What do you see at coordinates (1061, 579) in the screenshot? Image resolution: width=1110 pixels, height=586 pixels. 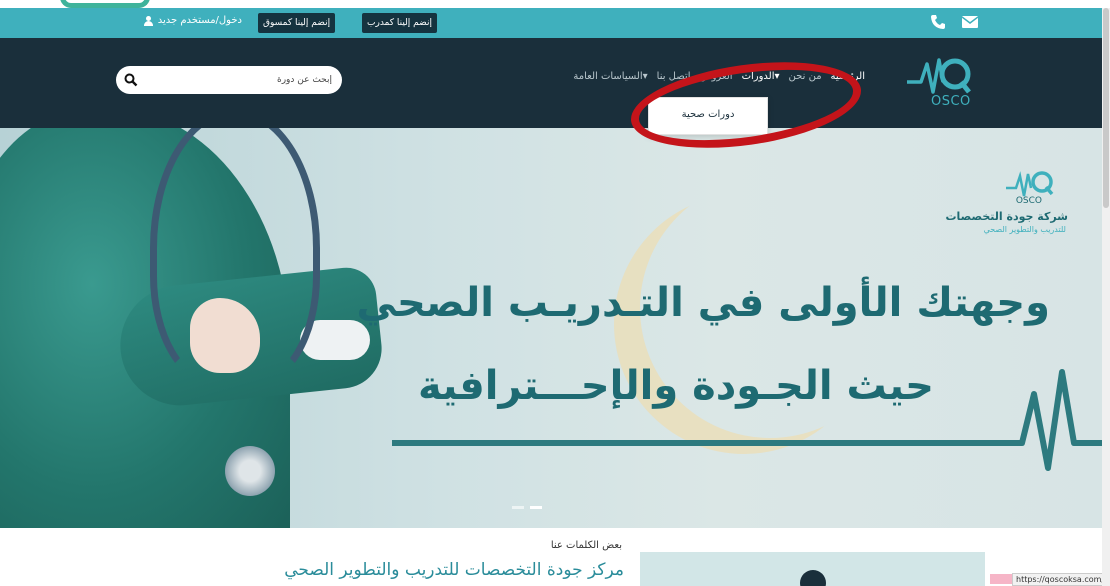 I see `status-url: https://qoscoksa.com/` at bounding box center [1061, 579].